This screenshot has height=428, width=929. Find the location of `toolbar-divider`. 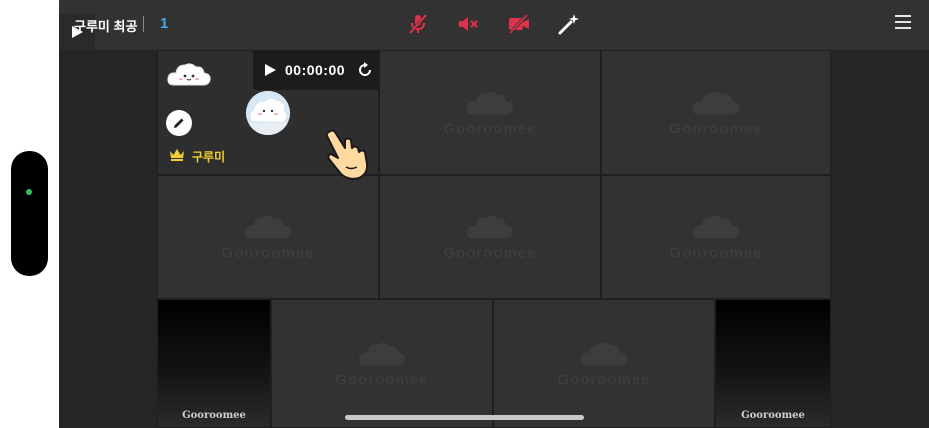

toolbar-divider is located at coordinates (143, 24).